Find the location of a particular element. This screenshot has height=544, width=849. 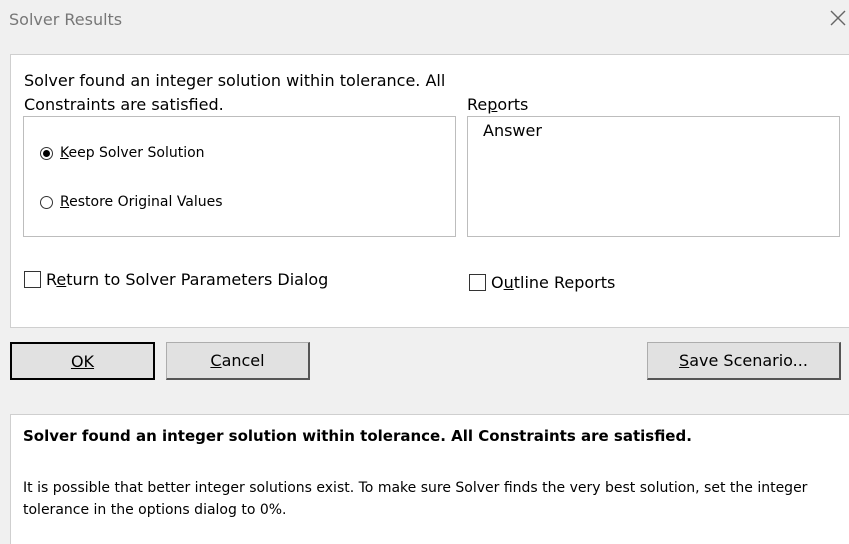

restore-original-values-label: Restore Original Values is located at coordinates (141, 202).